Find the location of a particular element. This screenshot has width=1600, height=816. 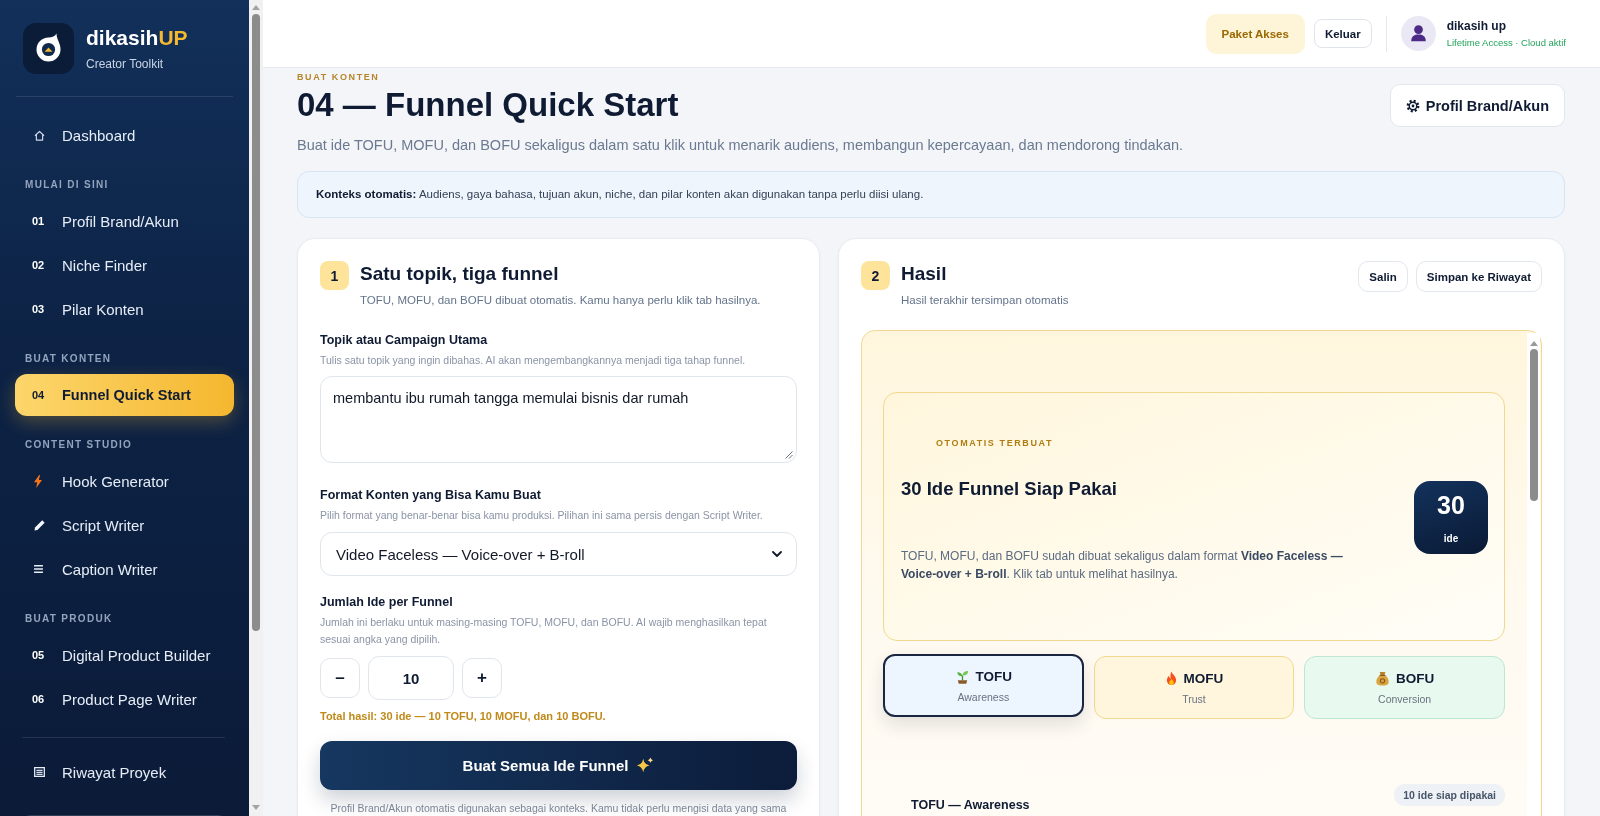

summary-description: TOFU, MOFU, dan BOFU sudah dibuat sekaligus dalam format Video Faceless — Voice-over + B-roll. Klik tab untuk melihat hasilnya. is located at coordinates (1122, 565).